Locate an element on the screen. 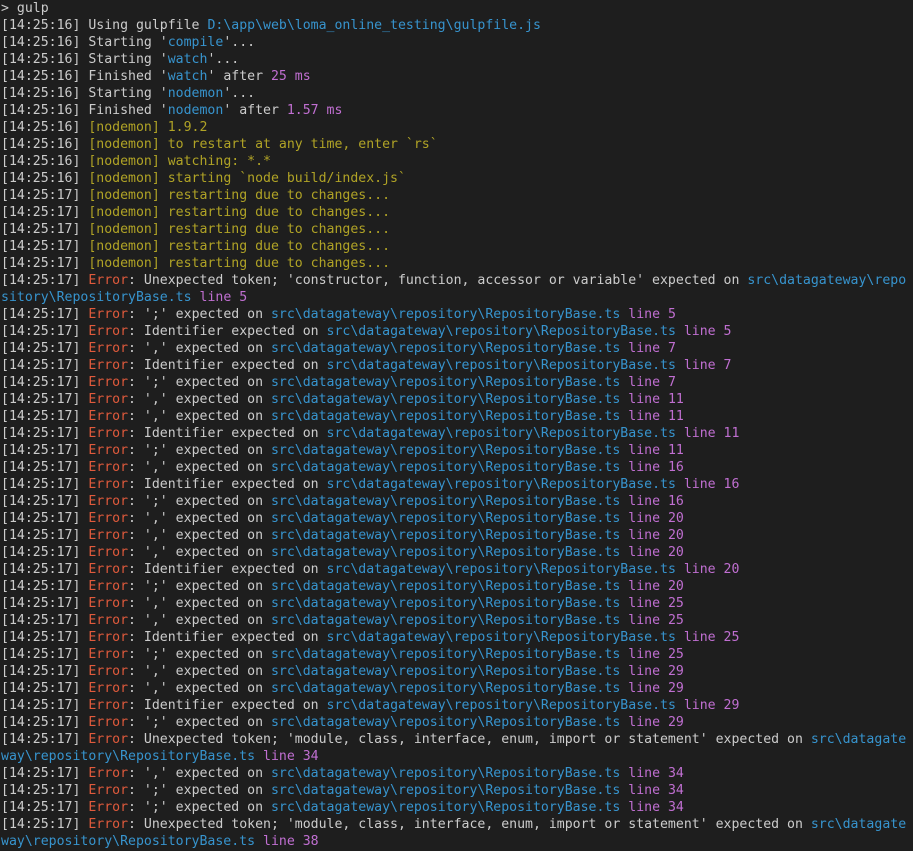 Image resolution: width=913 pixels, height=851 pixels. number-text: line 25 is located at coordinates (656, 654).